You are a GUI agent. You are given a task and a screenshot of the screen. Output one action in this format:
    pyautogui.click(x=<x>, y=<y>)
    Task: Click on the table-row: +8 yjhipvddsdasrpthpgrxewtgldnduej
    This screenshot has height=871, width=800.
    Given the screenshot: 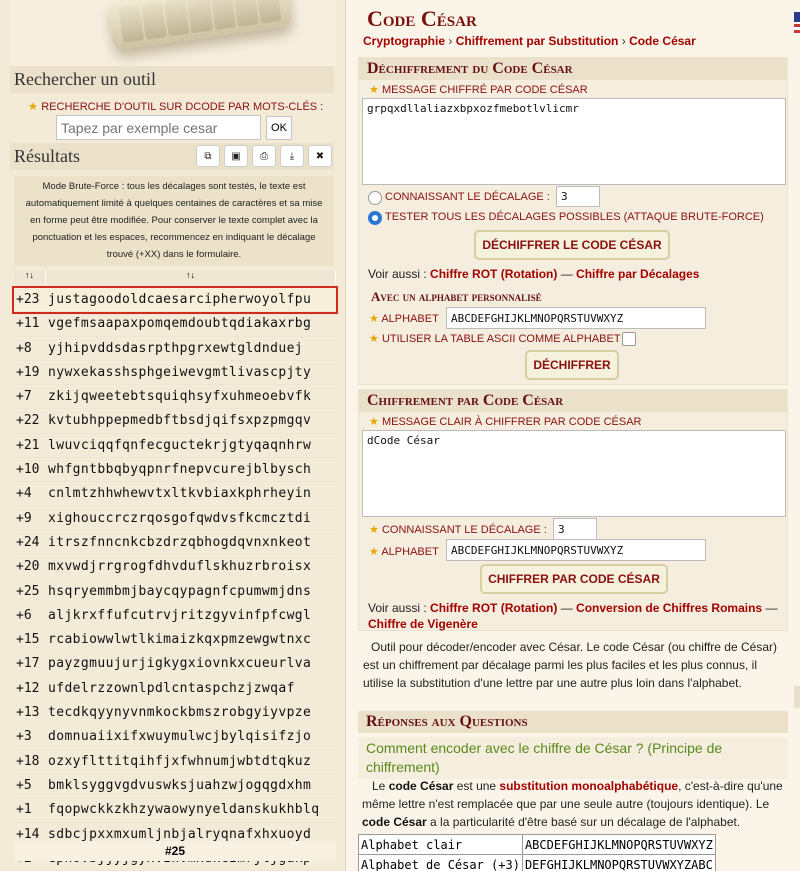 What is the action you would take?
    pyautogui.click(x=175, y=349)
    